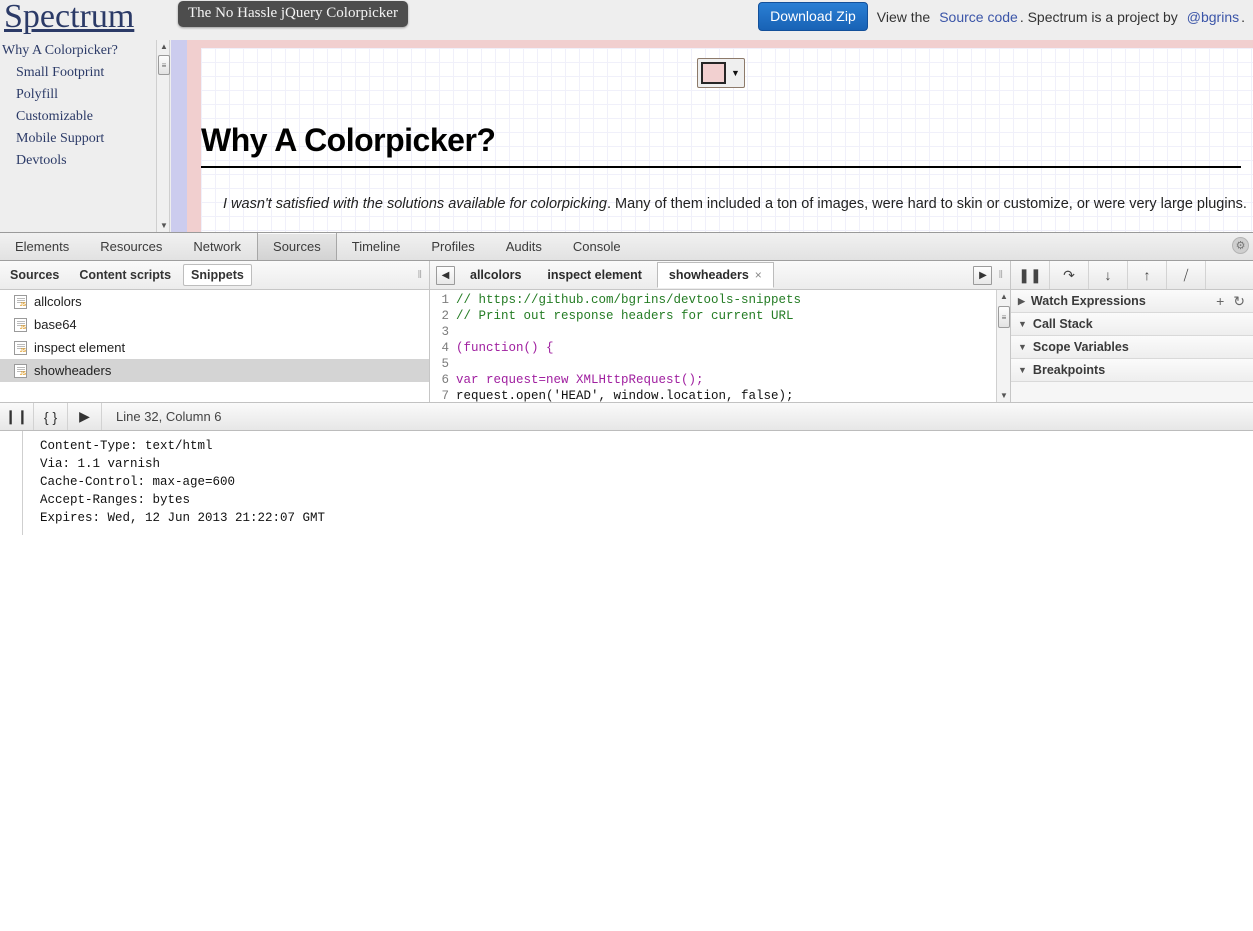  What do you see at coordinates (445, 364) in the screenshot?
I see `line-number: 5` at bounding box center [445, 364].